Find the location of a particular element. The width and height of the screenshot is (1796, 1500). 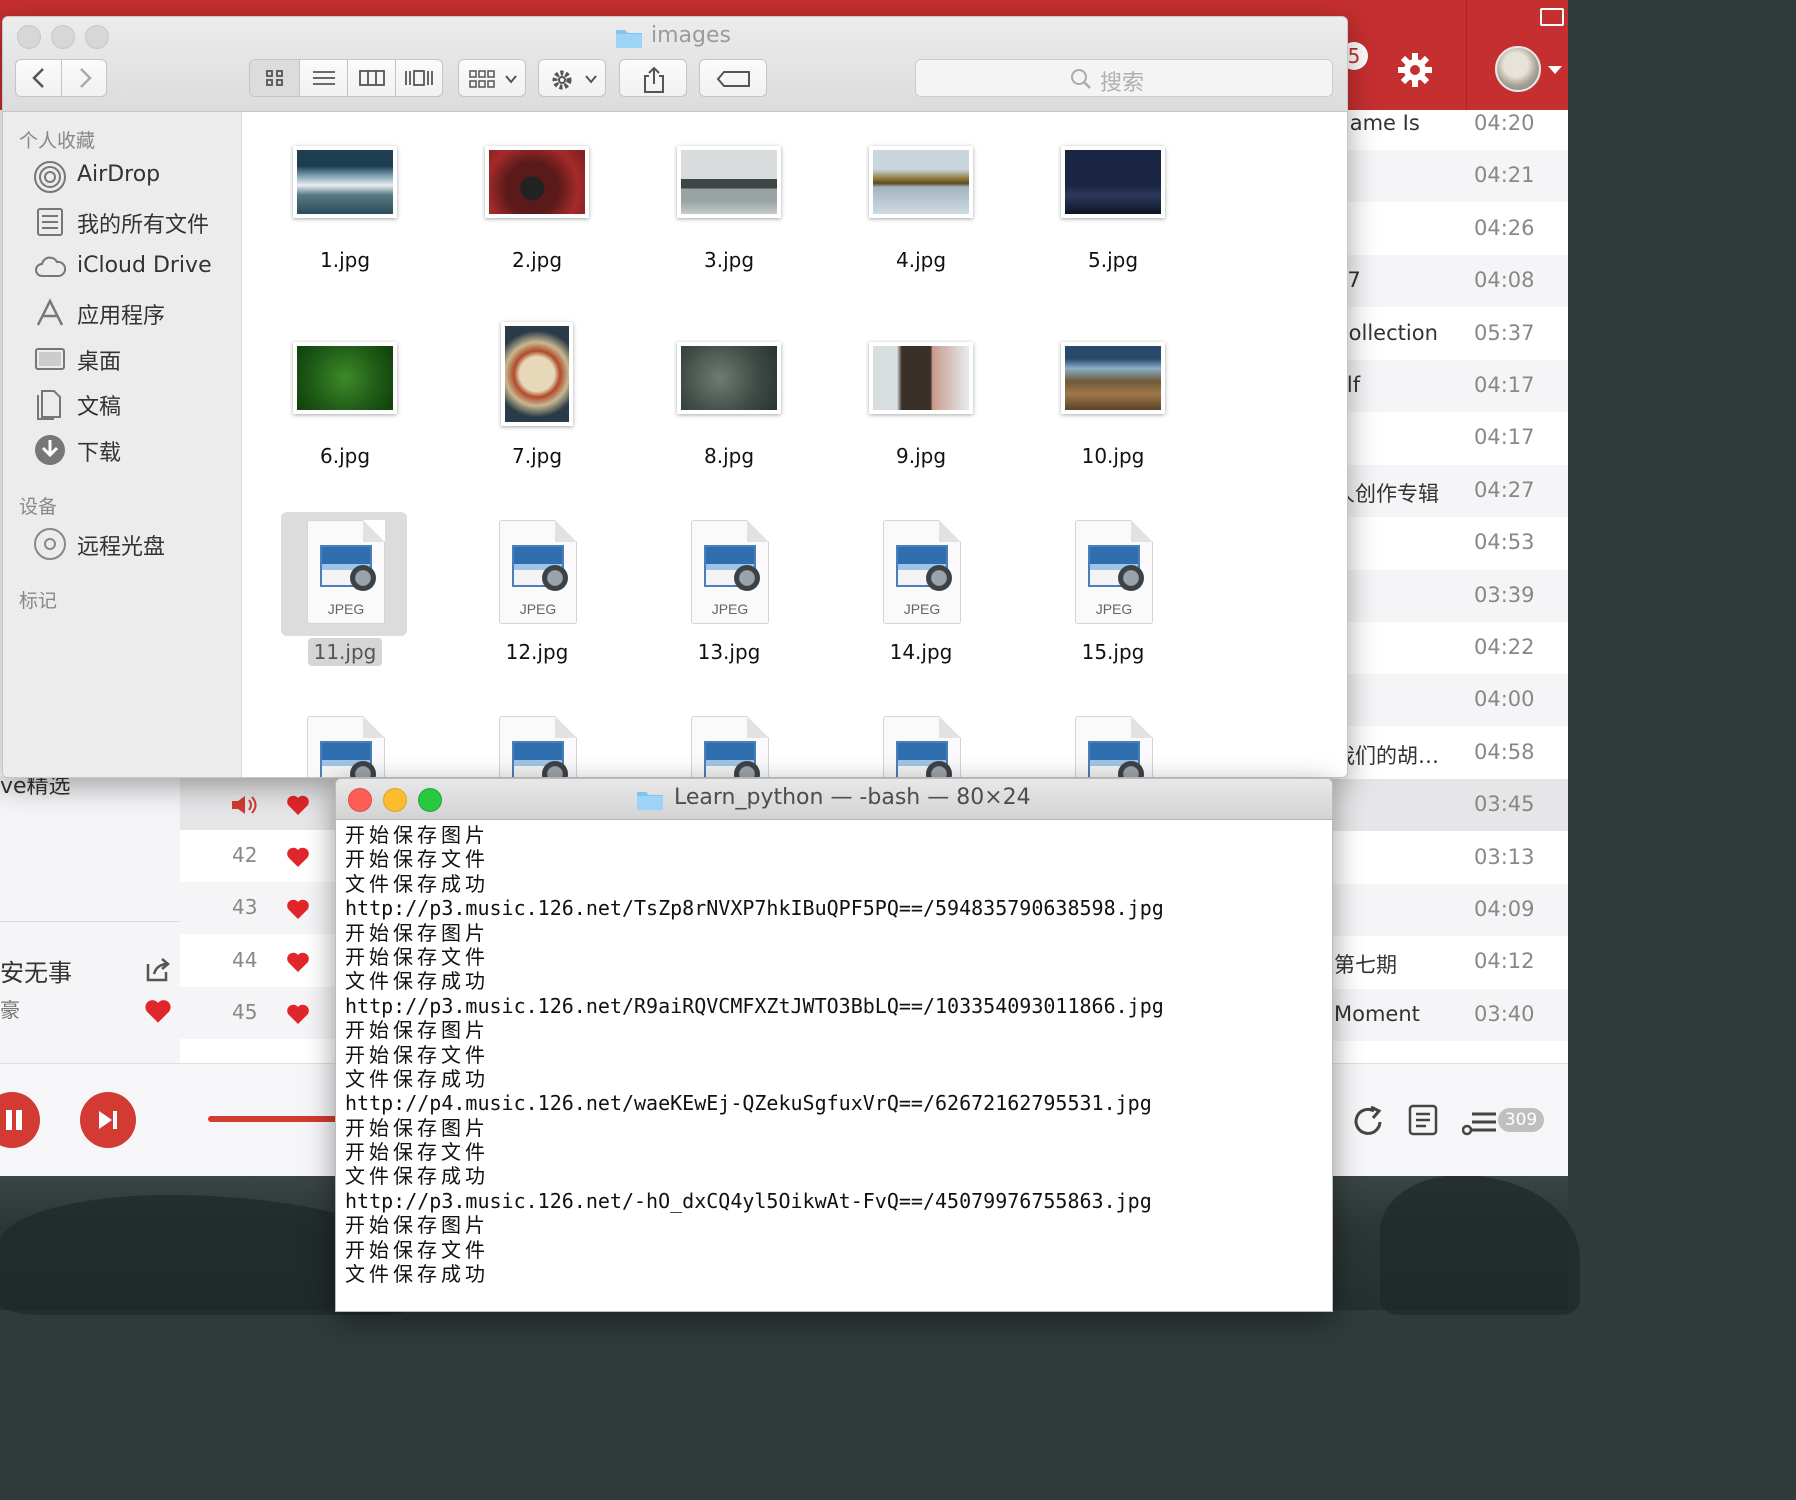

file-item: 9.jpg is located at coordinates (921, 428).